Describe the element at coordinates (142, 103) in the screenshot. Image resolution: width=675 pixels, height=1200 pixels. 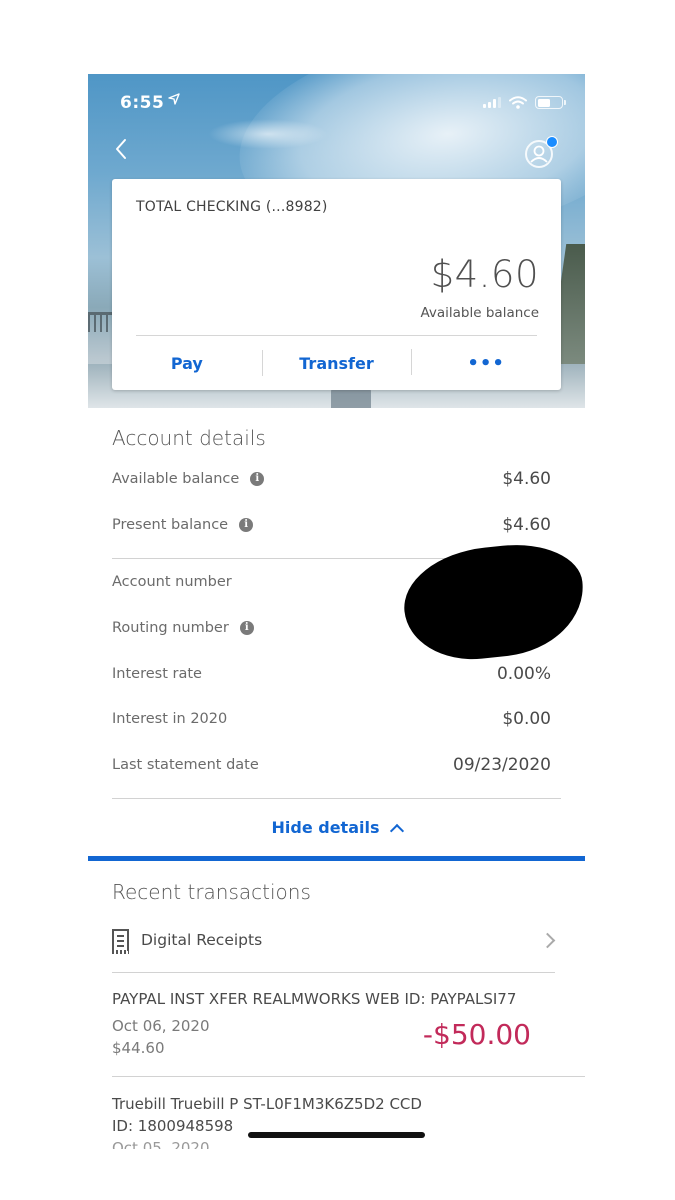
I see `status-time: 6:55` at that location.